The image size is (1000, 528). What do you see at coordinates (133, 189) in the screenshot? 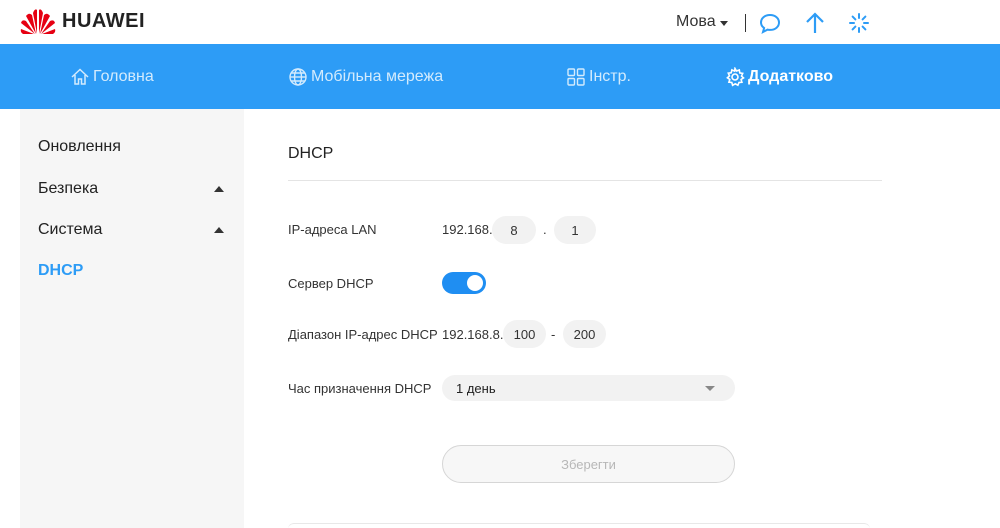
I see `sidebar-item-security: Безпека` at bounding box center [133, 189].